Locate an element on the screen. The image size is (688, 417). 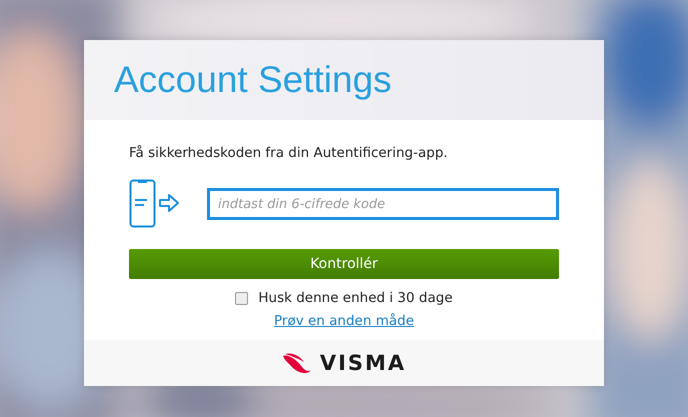
code-input-field: indtast din 6-cifrede kode is located at coordinates (383, 204).